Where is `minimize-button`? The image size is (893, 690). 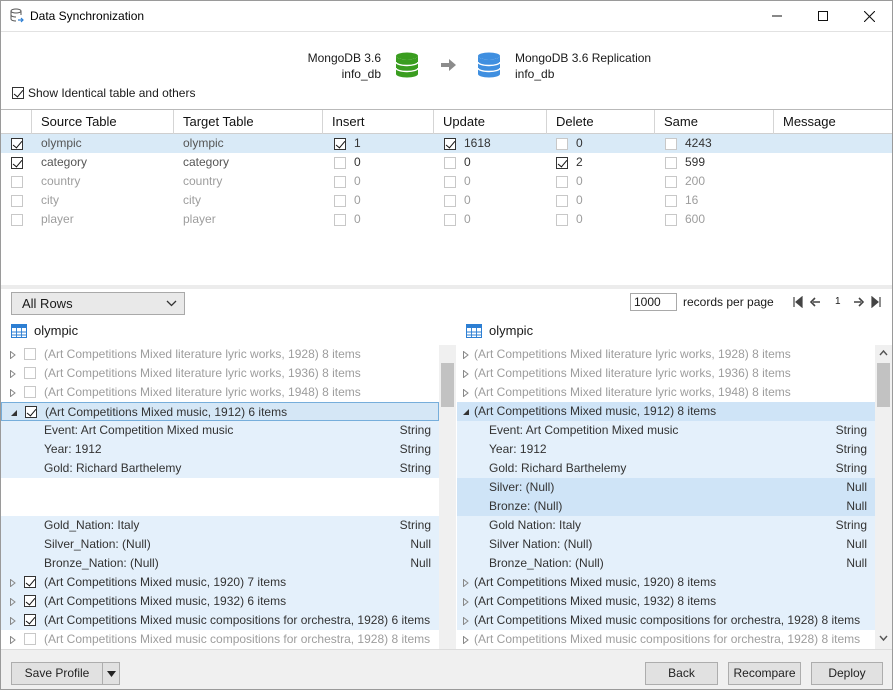
minimize-button is located at coordinates (777, 16).